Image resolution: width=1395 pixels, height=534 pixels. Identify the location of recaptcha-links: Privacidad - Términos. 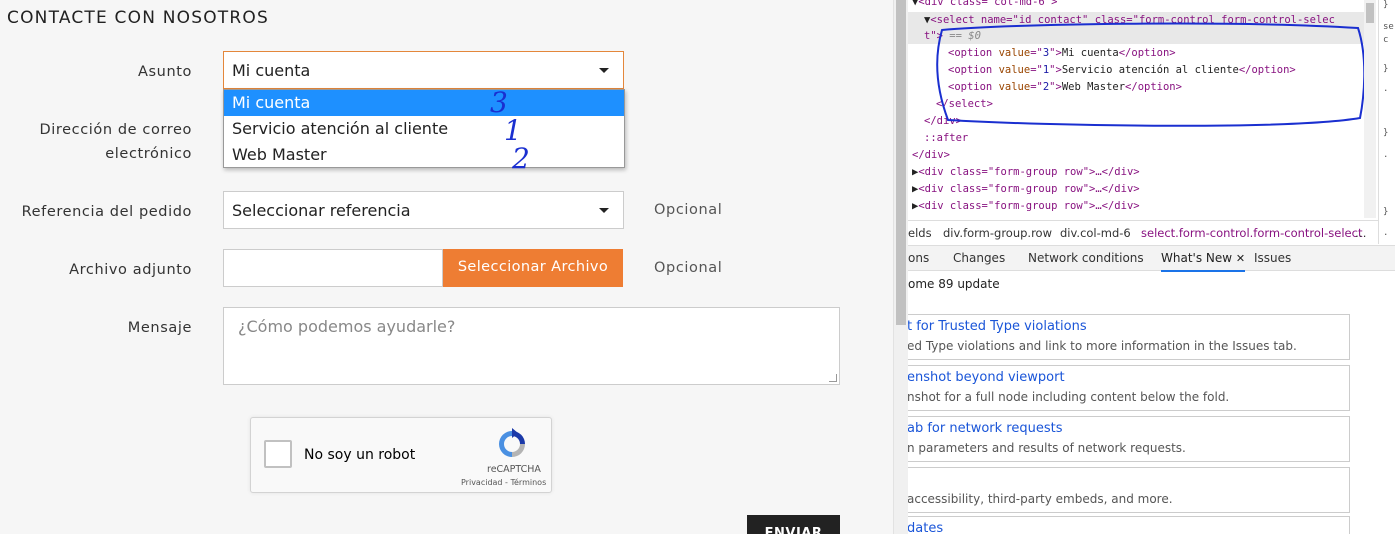
(503, 482).